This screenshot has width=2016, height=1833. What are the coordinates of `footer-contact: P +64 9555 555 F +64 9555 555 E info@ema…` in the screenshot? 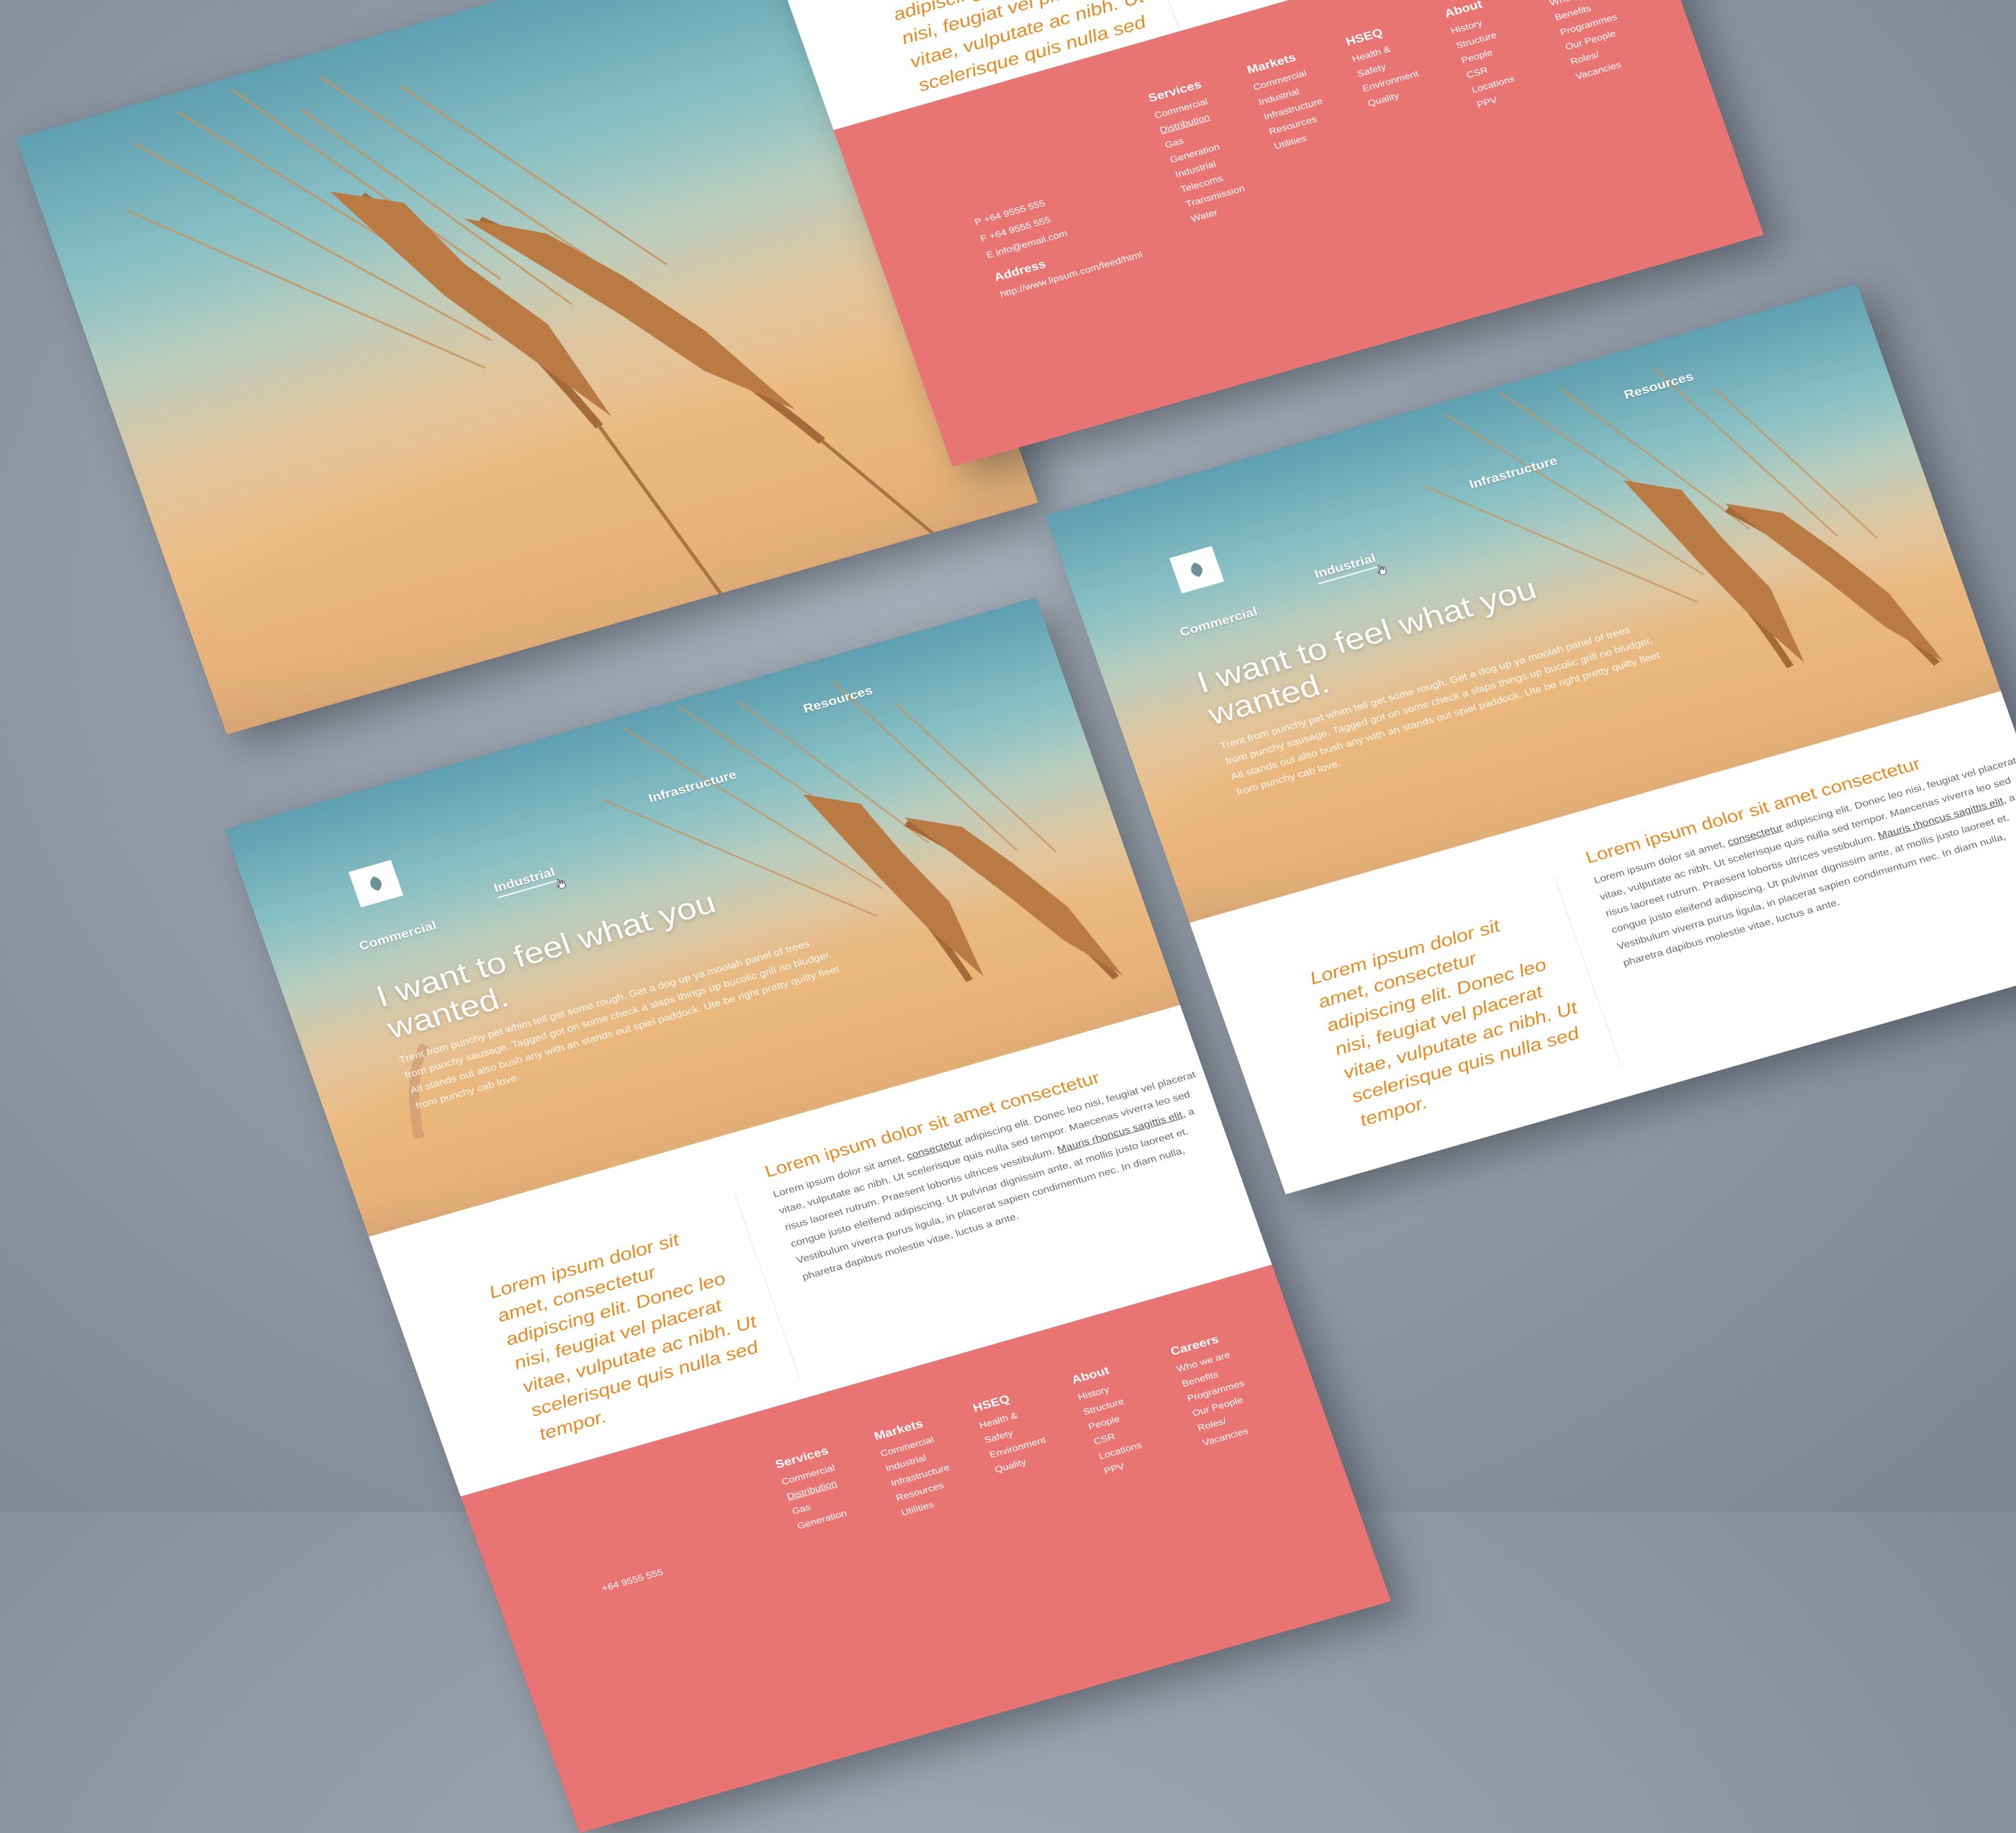 It's located at (1058, 238).